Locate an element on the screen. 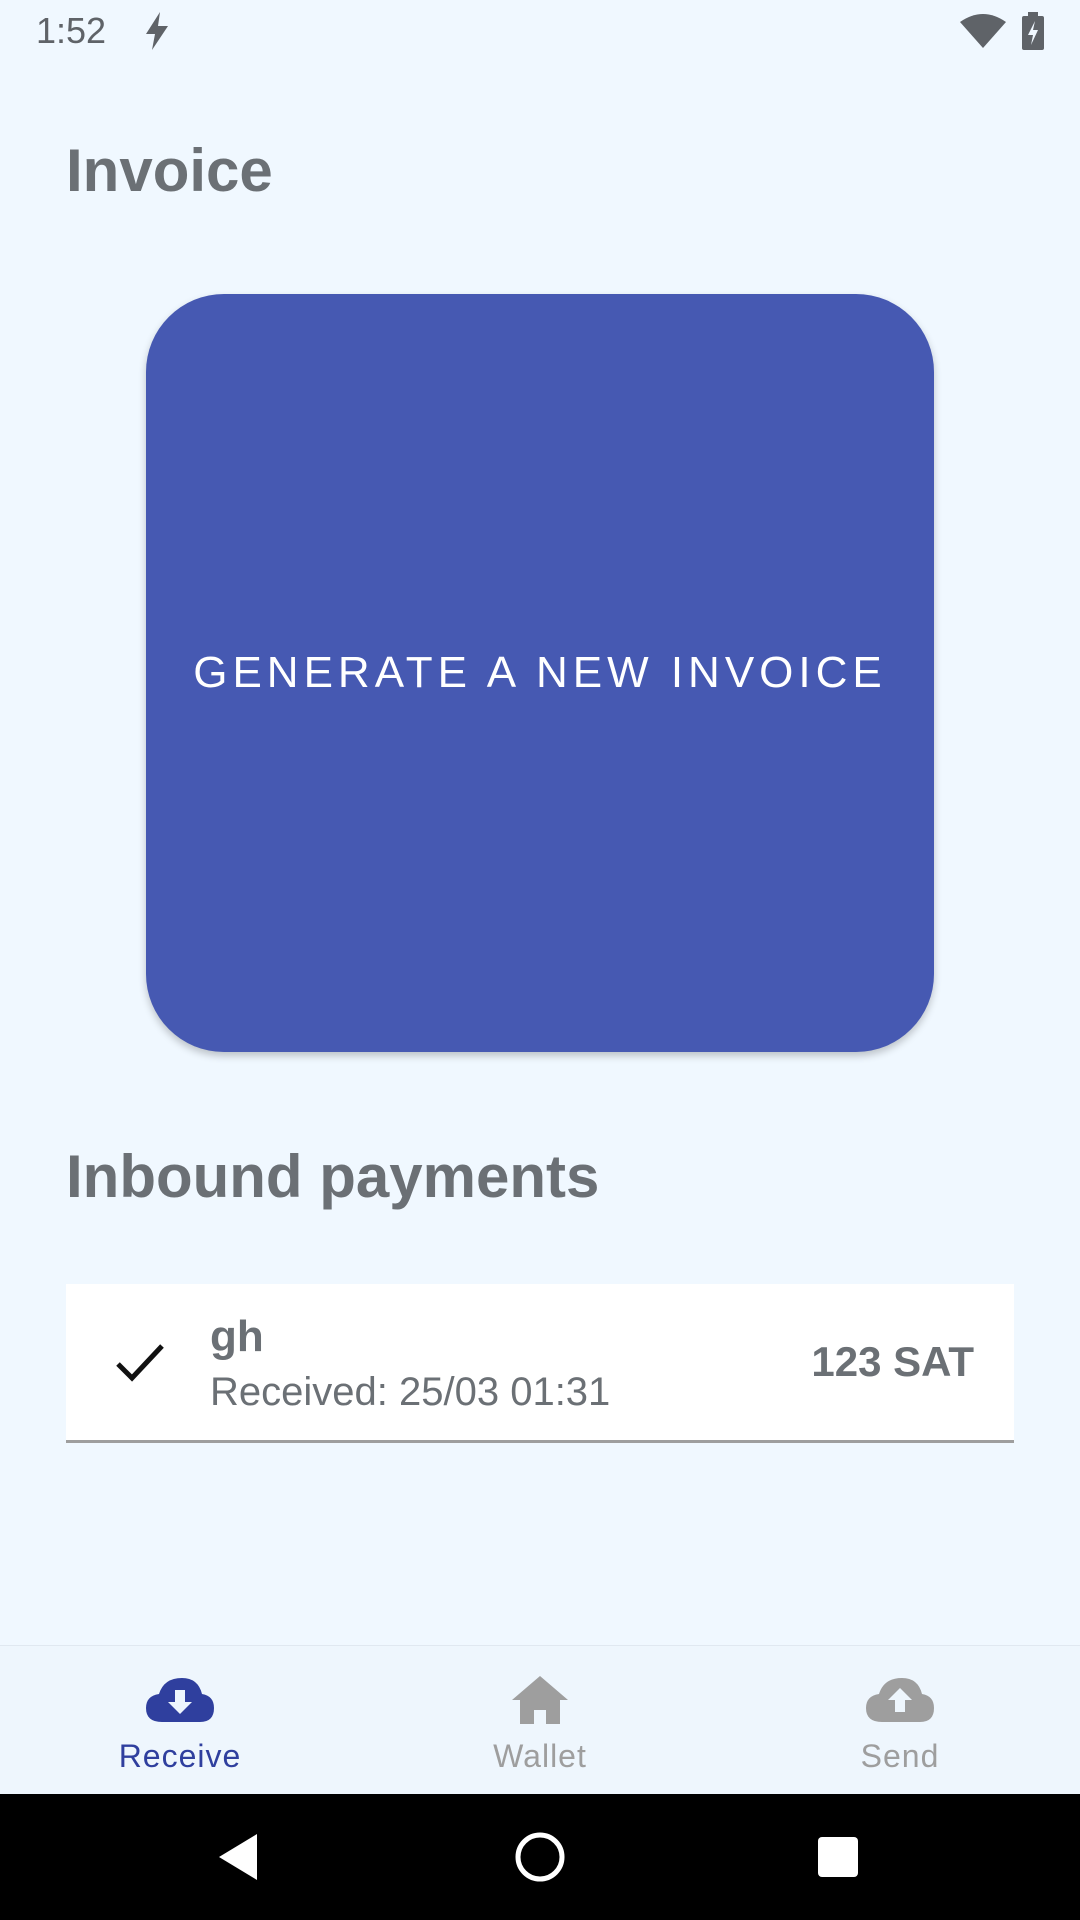 The height and width of the screenshot is (1920, 1080). status-time: 1:52 is located at coordinates (71, 30).